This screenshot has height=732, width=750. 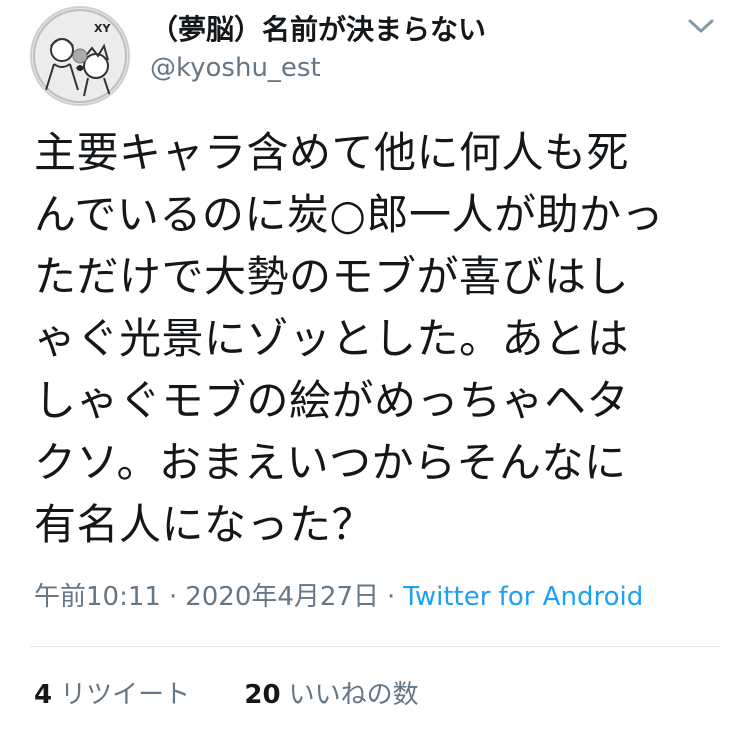 I want to click on divider, so click(x=375, y=646).